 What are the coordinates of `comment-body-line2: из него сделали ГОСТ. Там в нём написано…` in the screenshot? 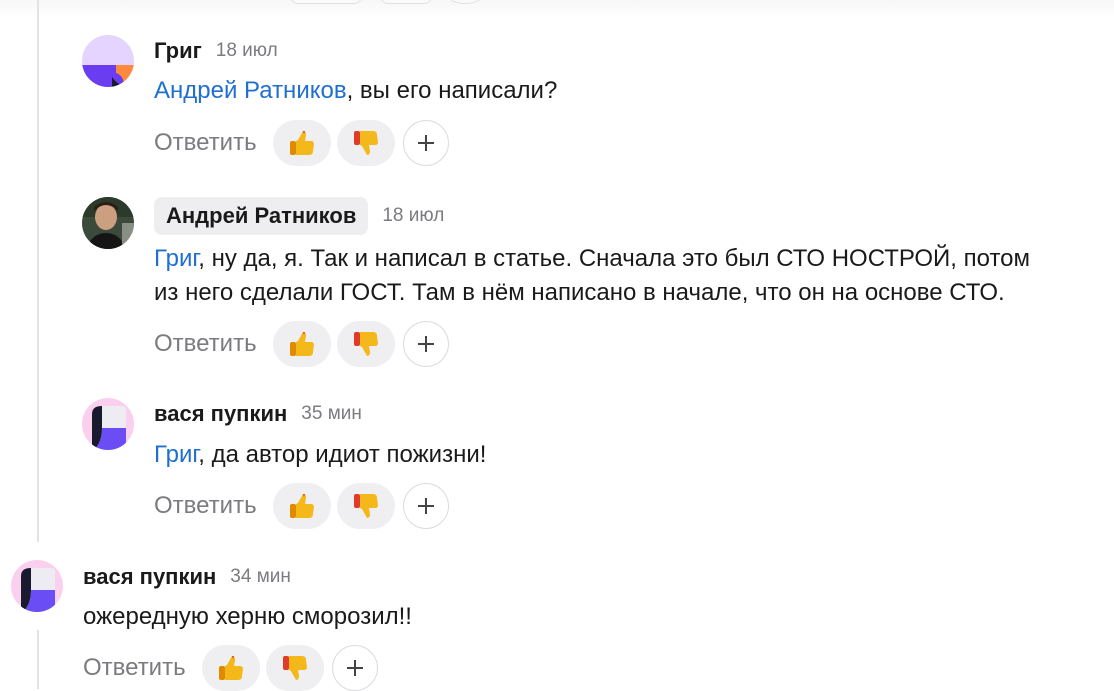 It's located at (579, 292).